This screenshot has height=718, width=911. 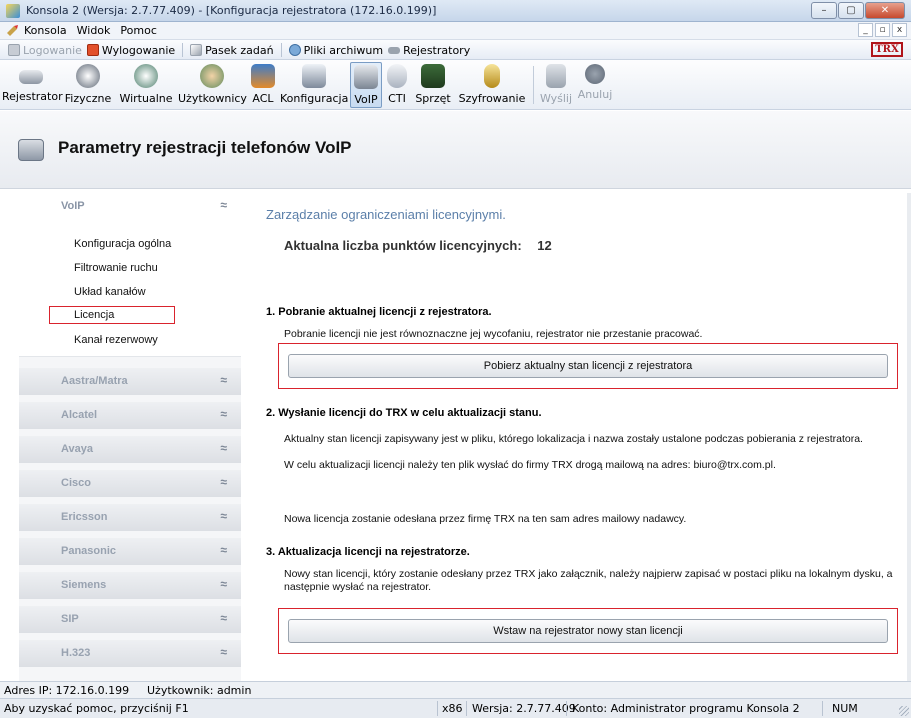 What do you see at coordinates (455, 689) in the screenshot?
I see `connection-status-bar: Adres IP: 172.16.0.199 Użytkownik: admin` at bounding box center [455, 689].